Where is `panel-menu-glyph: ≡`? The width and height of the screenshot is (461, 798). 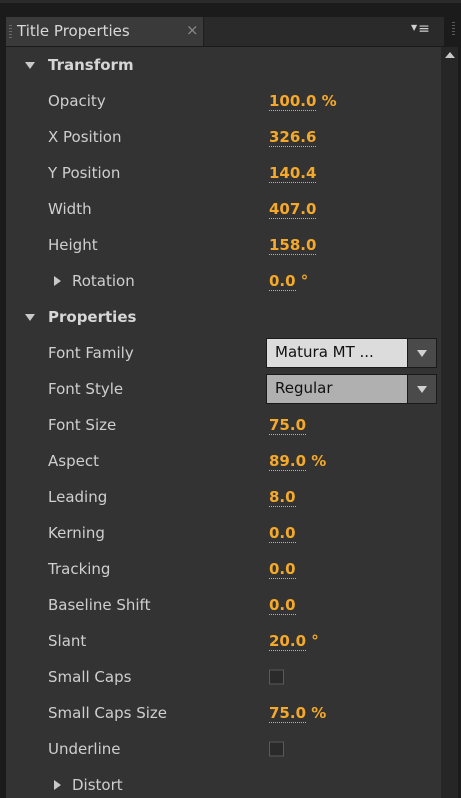
panel-menu-glyph: ≡ is located at coordinates (424, 29).